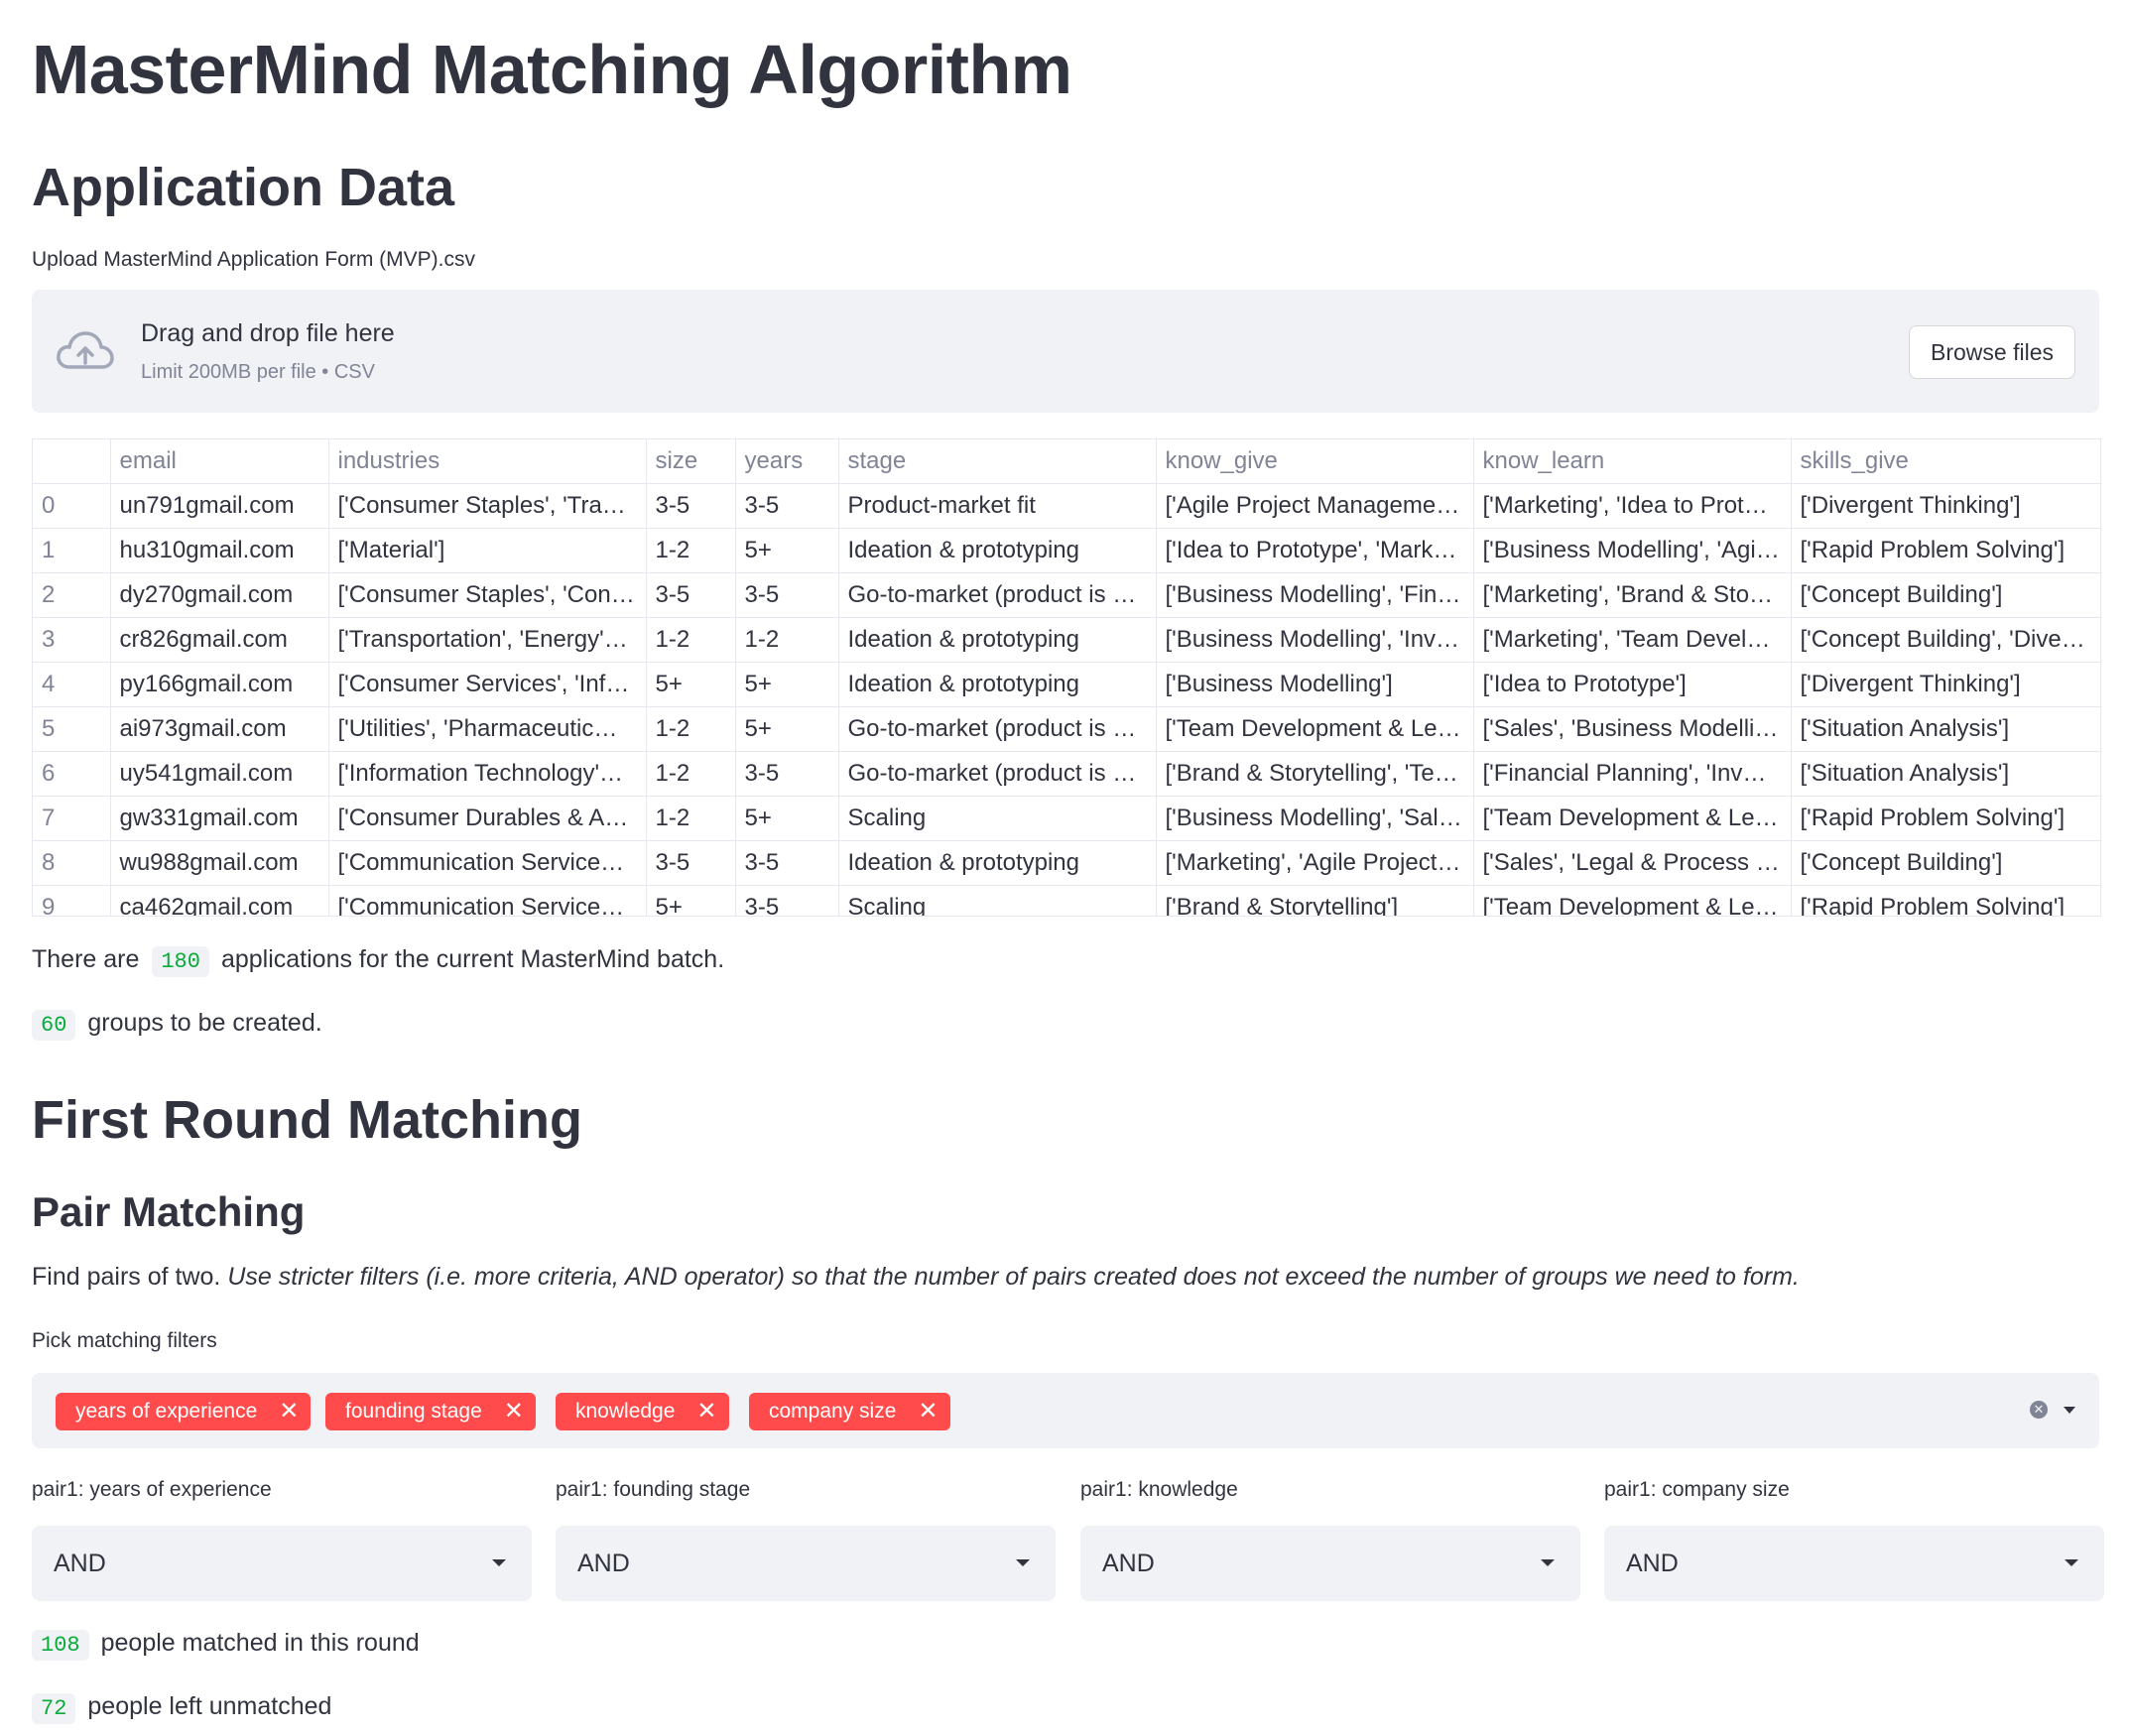  Describe the element at coordinates (1854, 1563) in the screenshot. I see `operator-select-size: AND` at that location.